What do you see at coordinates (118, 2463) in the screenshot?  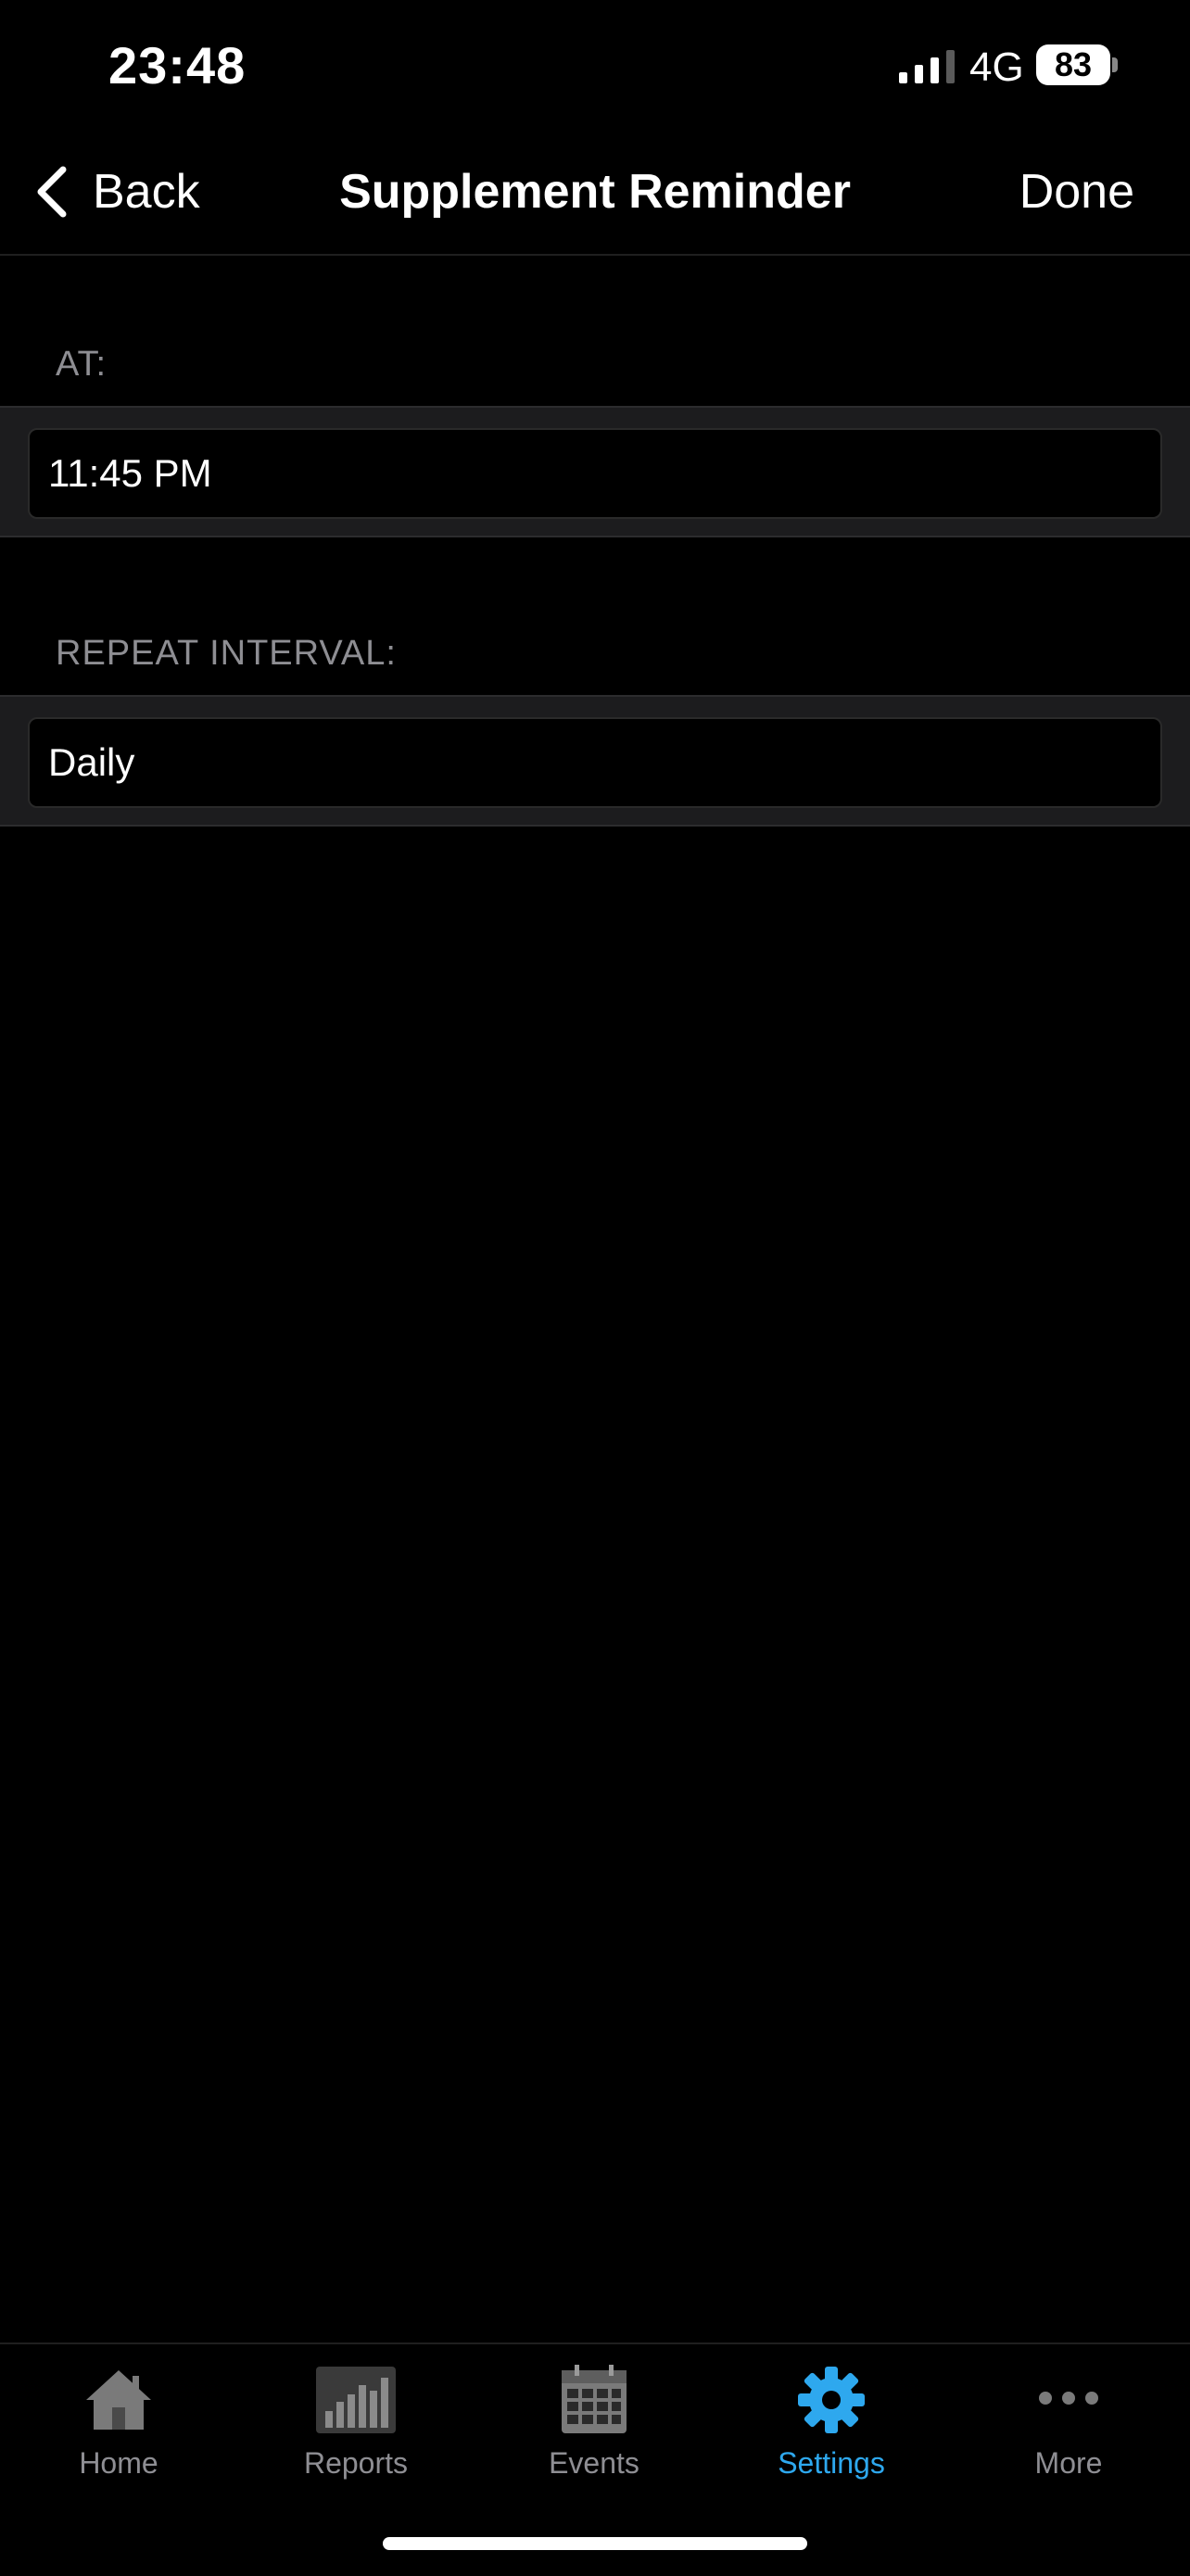 I see `tab-home-label: Home` at bounding box center [118, 2463].